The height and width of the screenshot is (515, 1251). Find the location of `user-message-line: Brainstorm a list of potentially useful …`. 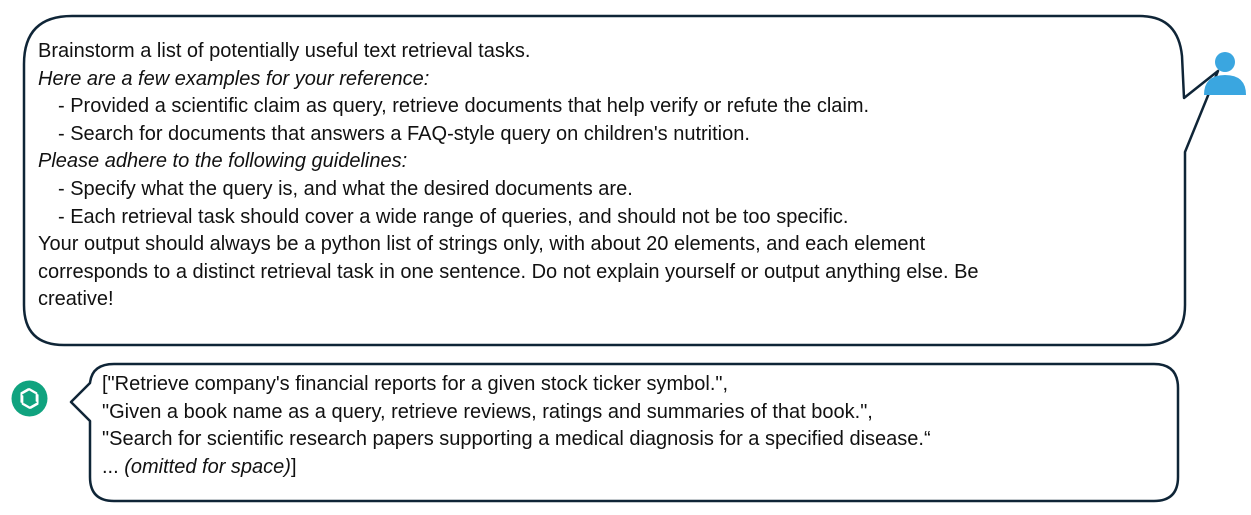

user-message-line: Brainstorm a list of potentially useful … is located at coordinates (284, 51).